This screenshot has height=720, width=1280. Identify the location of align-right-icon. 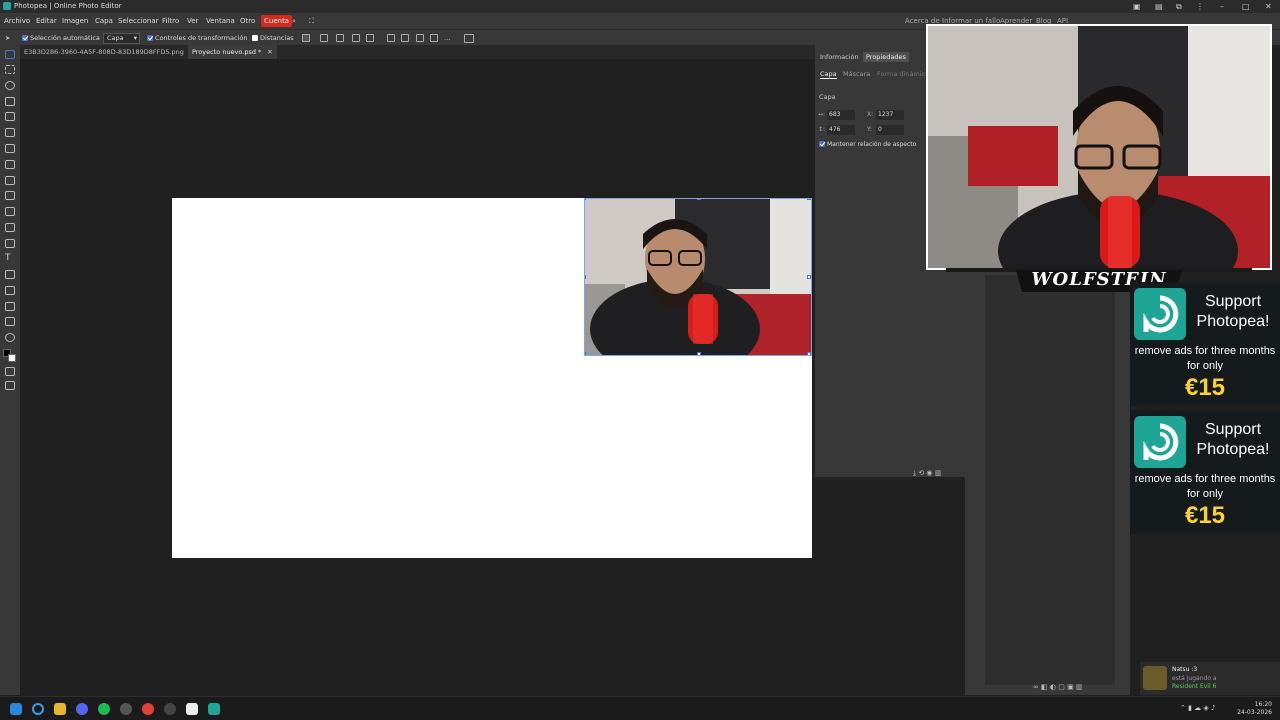
(356, 38).